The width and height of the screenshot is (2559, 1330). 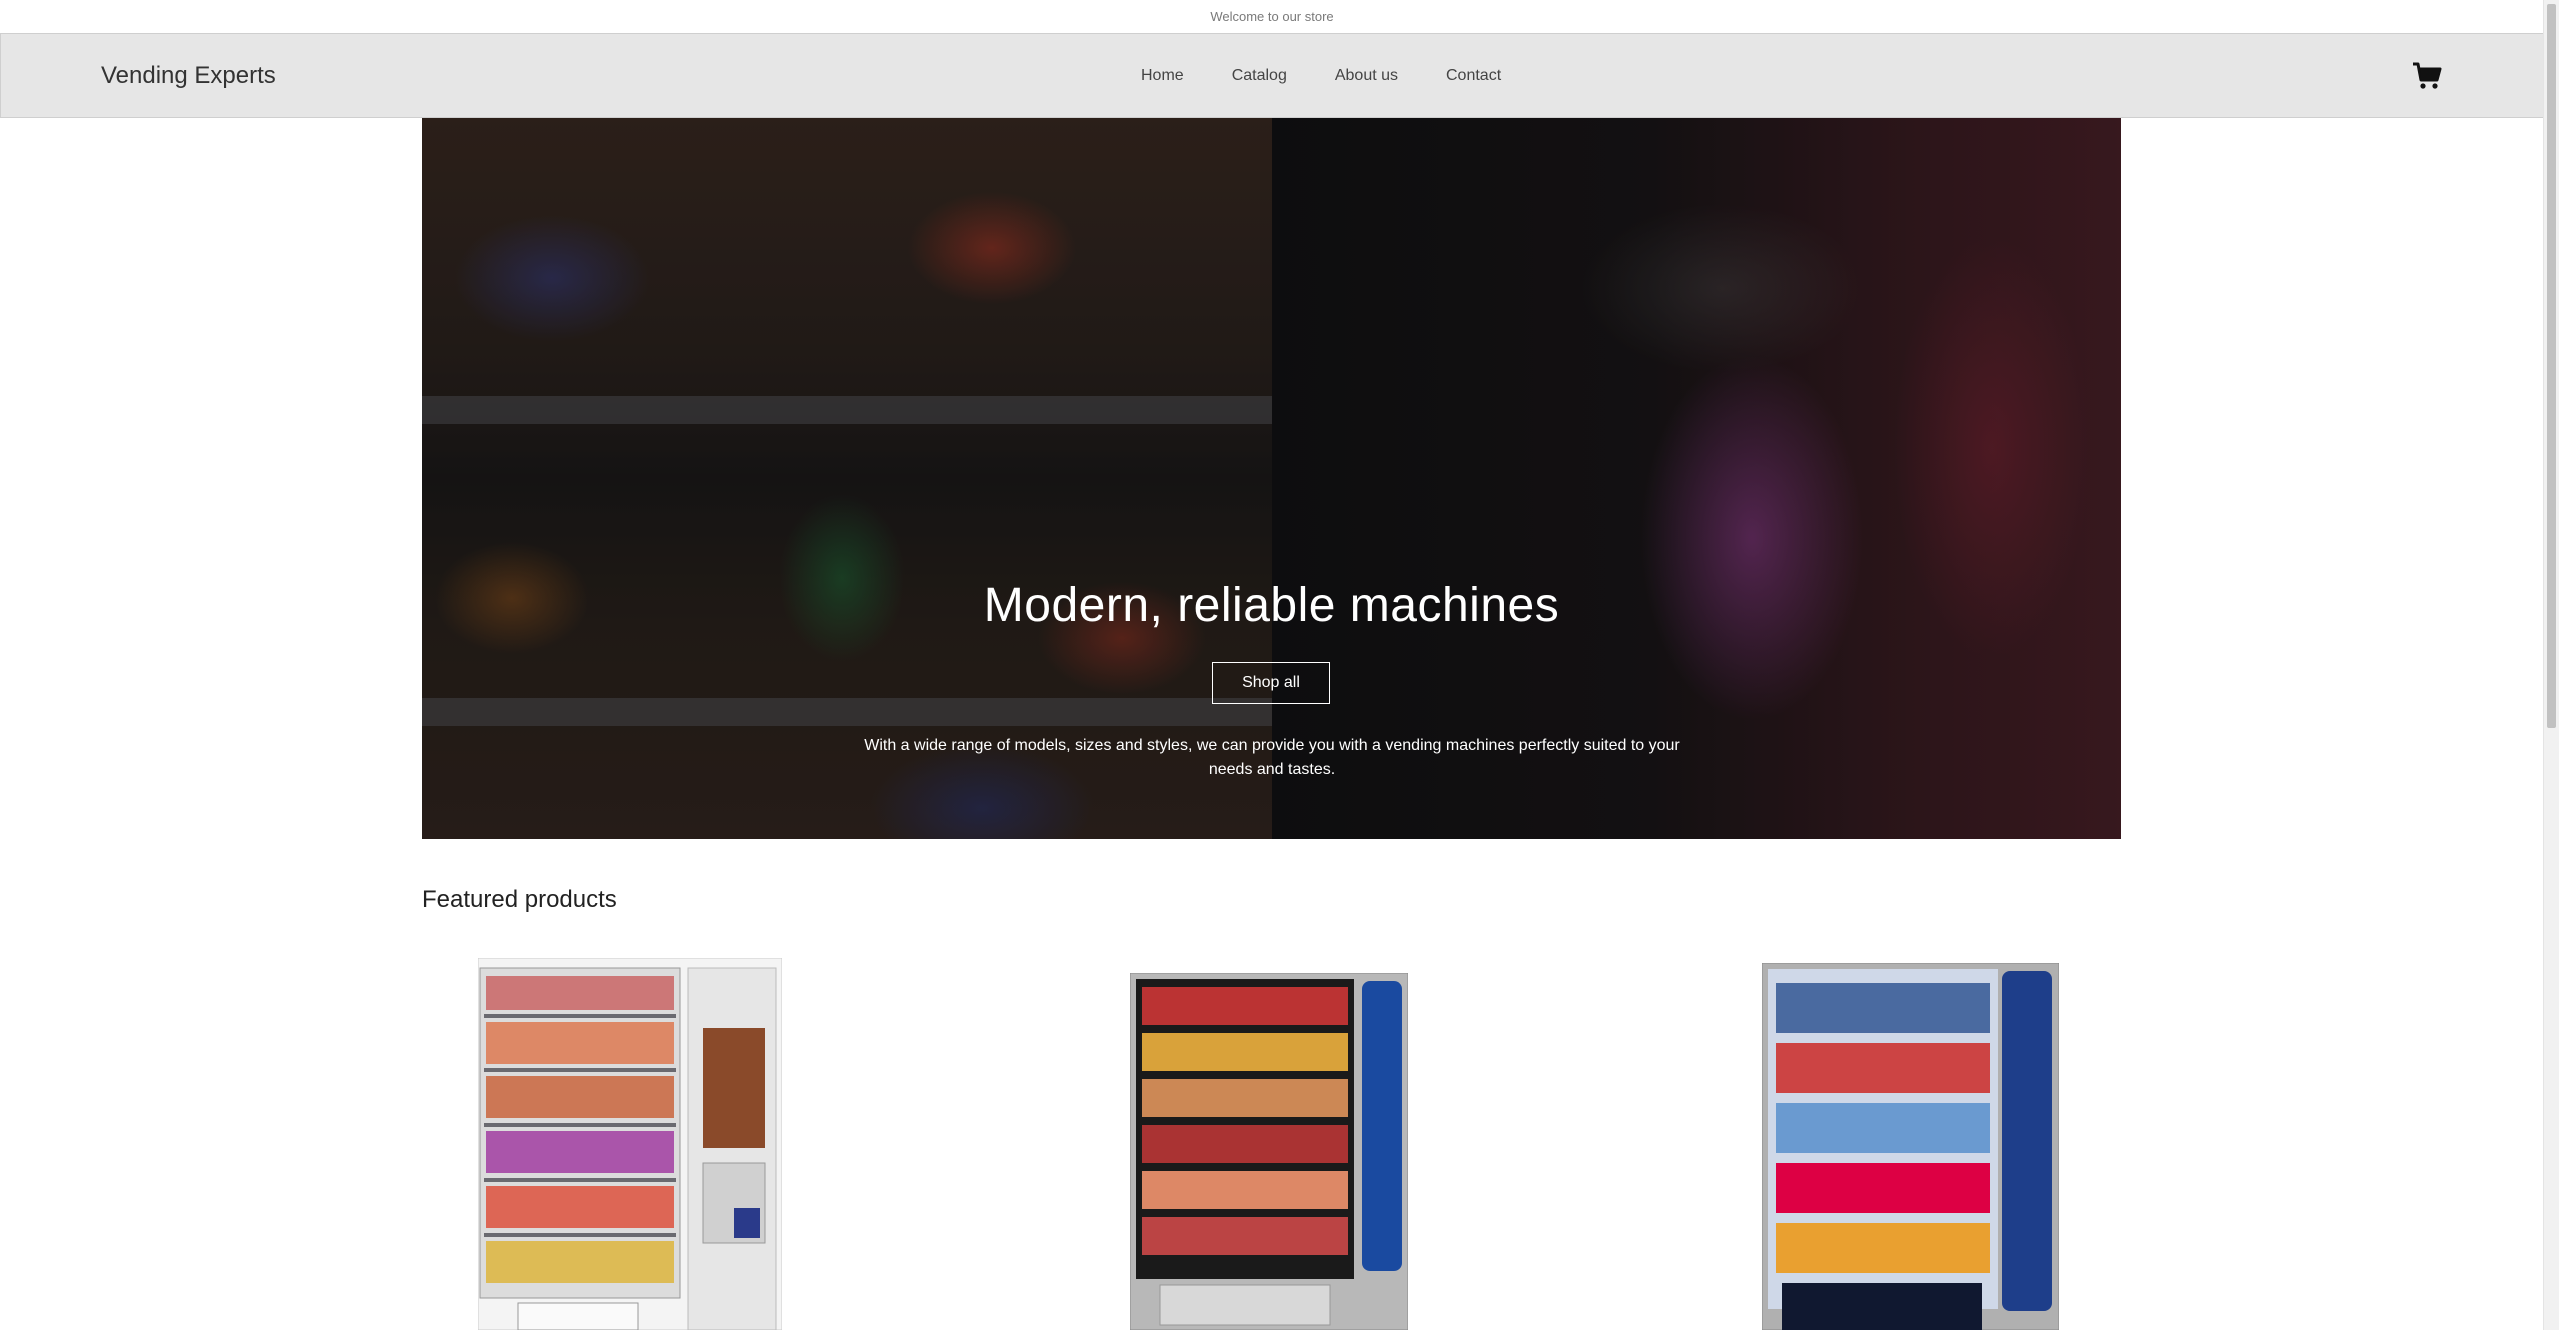 What do you see at coordinates (1271, 683) in the screenshot?
I see `shop-all-button: Shop all` at bounding box center [1271, 683].